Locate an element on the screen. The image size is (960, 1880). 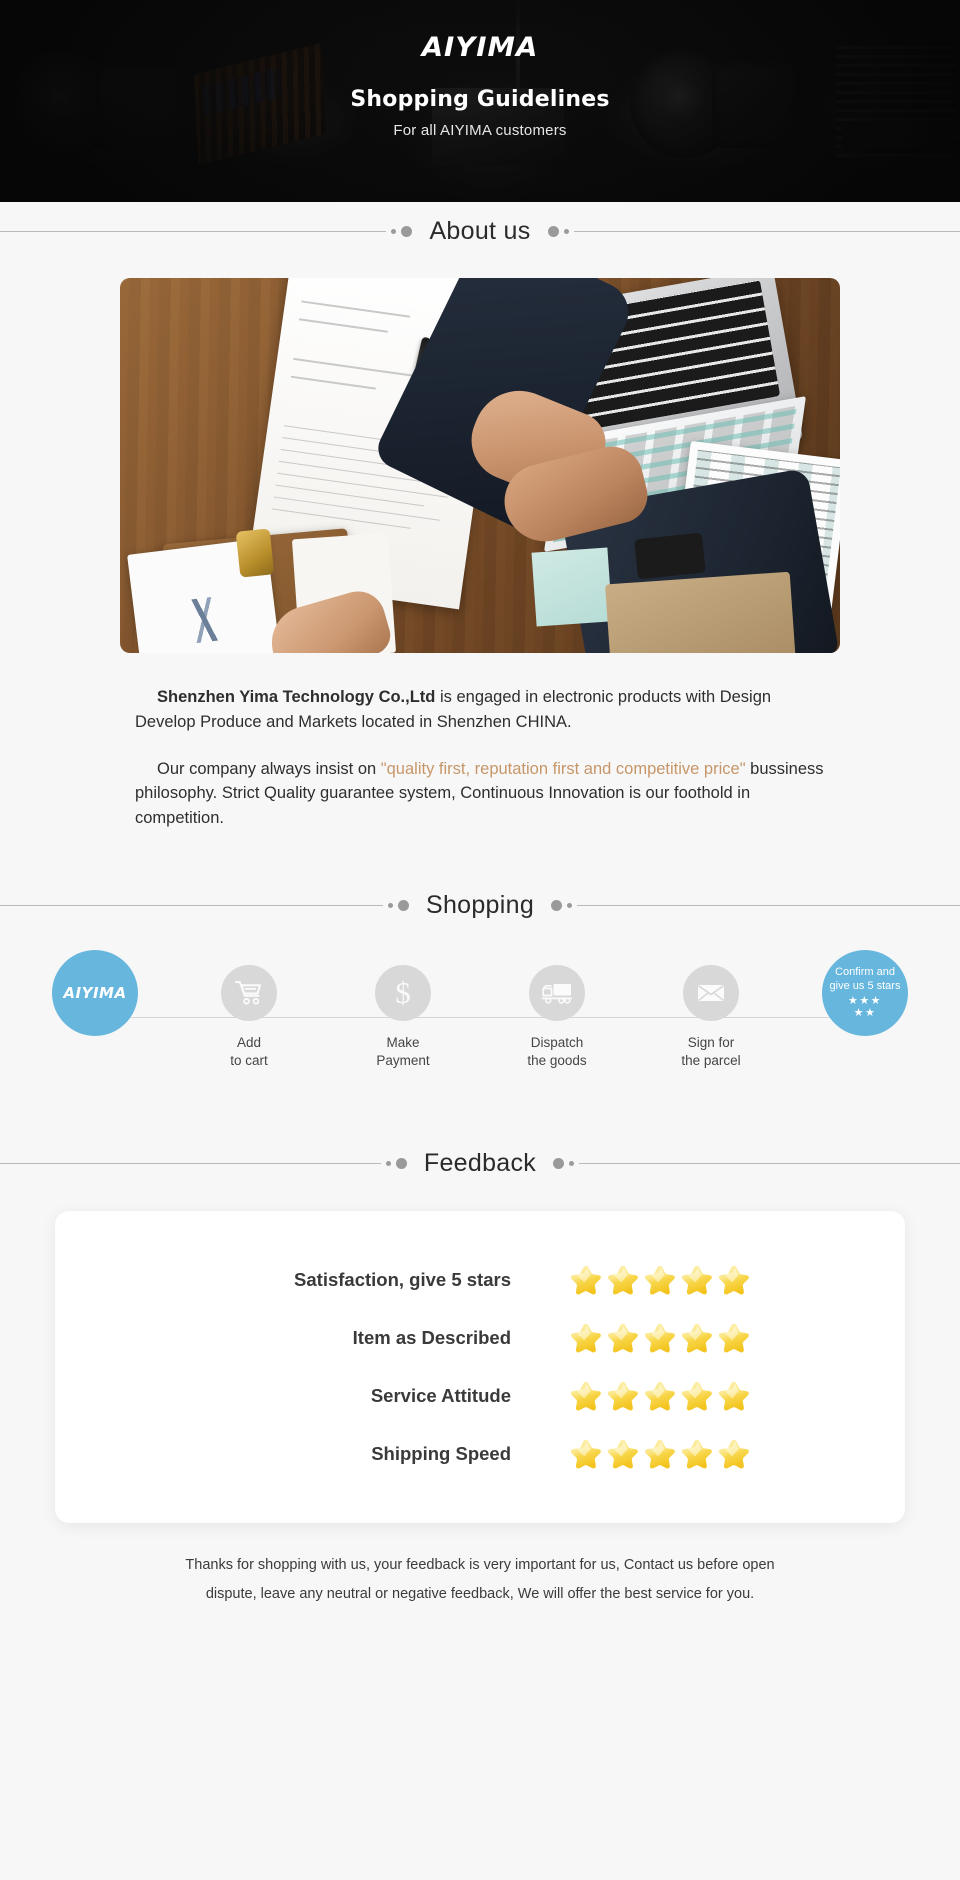
five-stars-icon: ★★★ ★★ is located at coordinates (865, 1007).